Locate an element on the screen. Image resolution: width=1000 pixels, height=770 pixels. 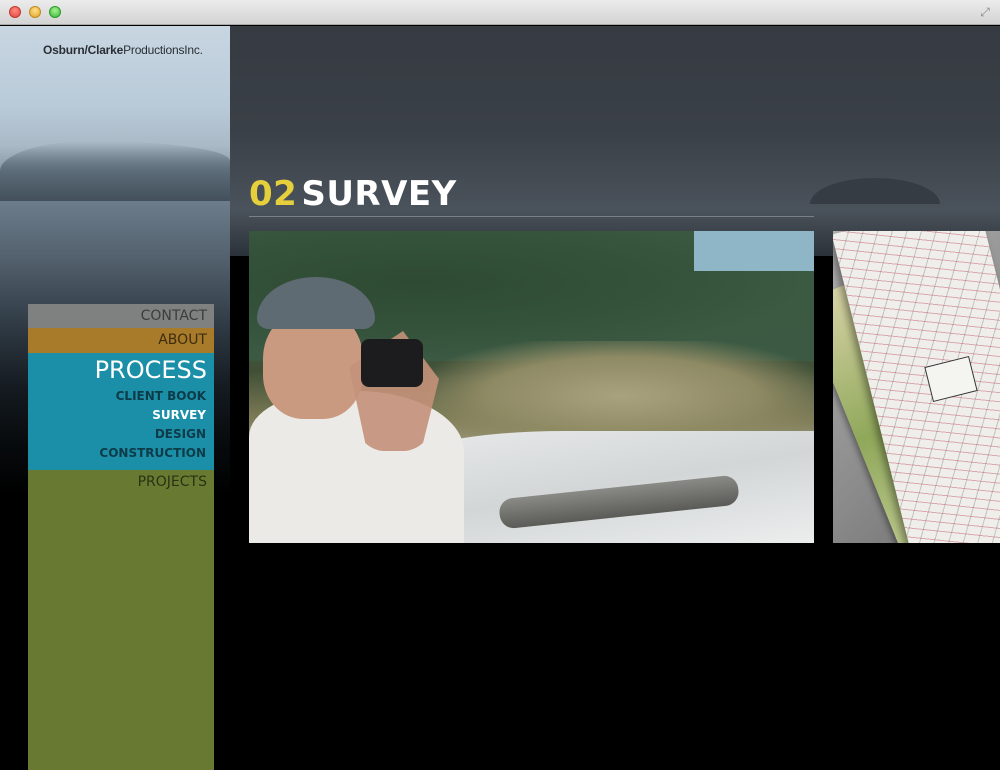
camera-icon is located at coordinates (392, 363).